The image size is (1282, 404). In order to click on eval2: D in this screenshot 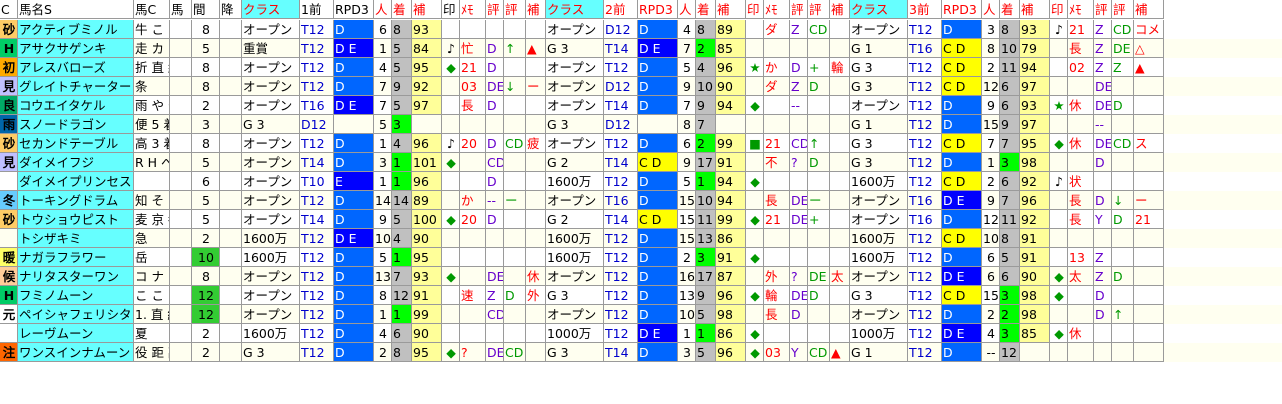, I will do `click(1123, 105)`.